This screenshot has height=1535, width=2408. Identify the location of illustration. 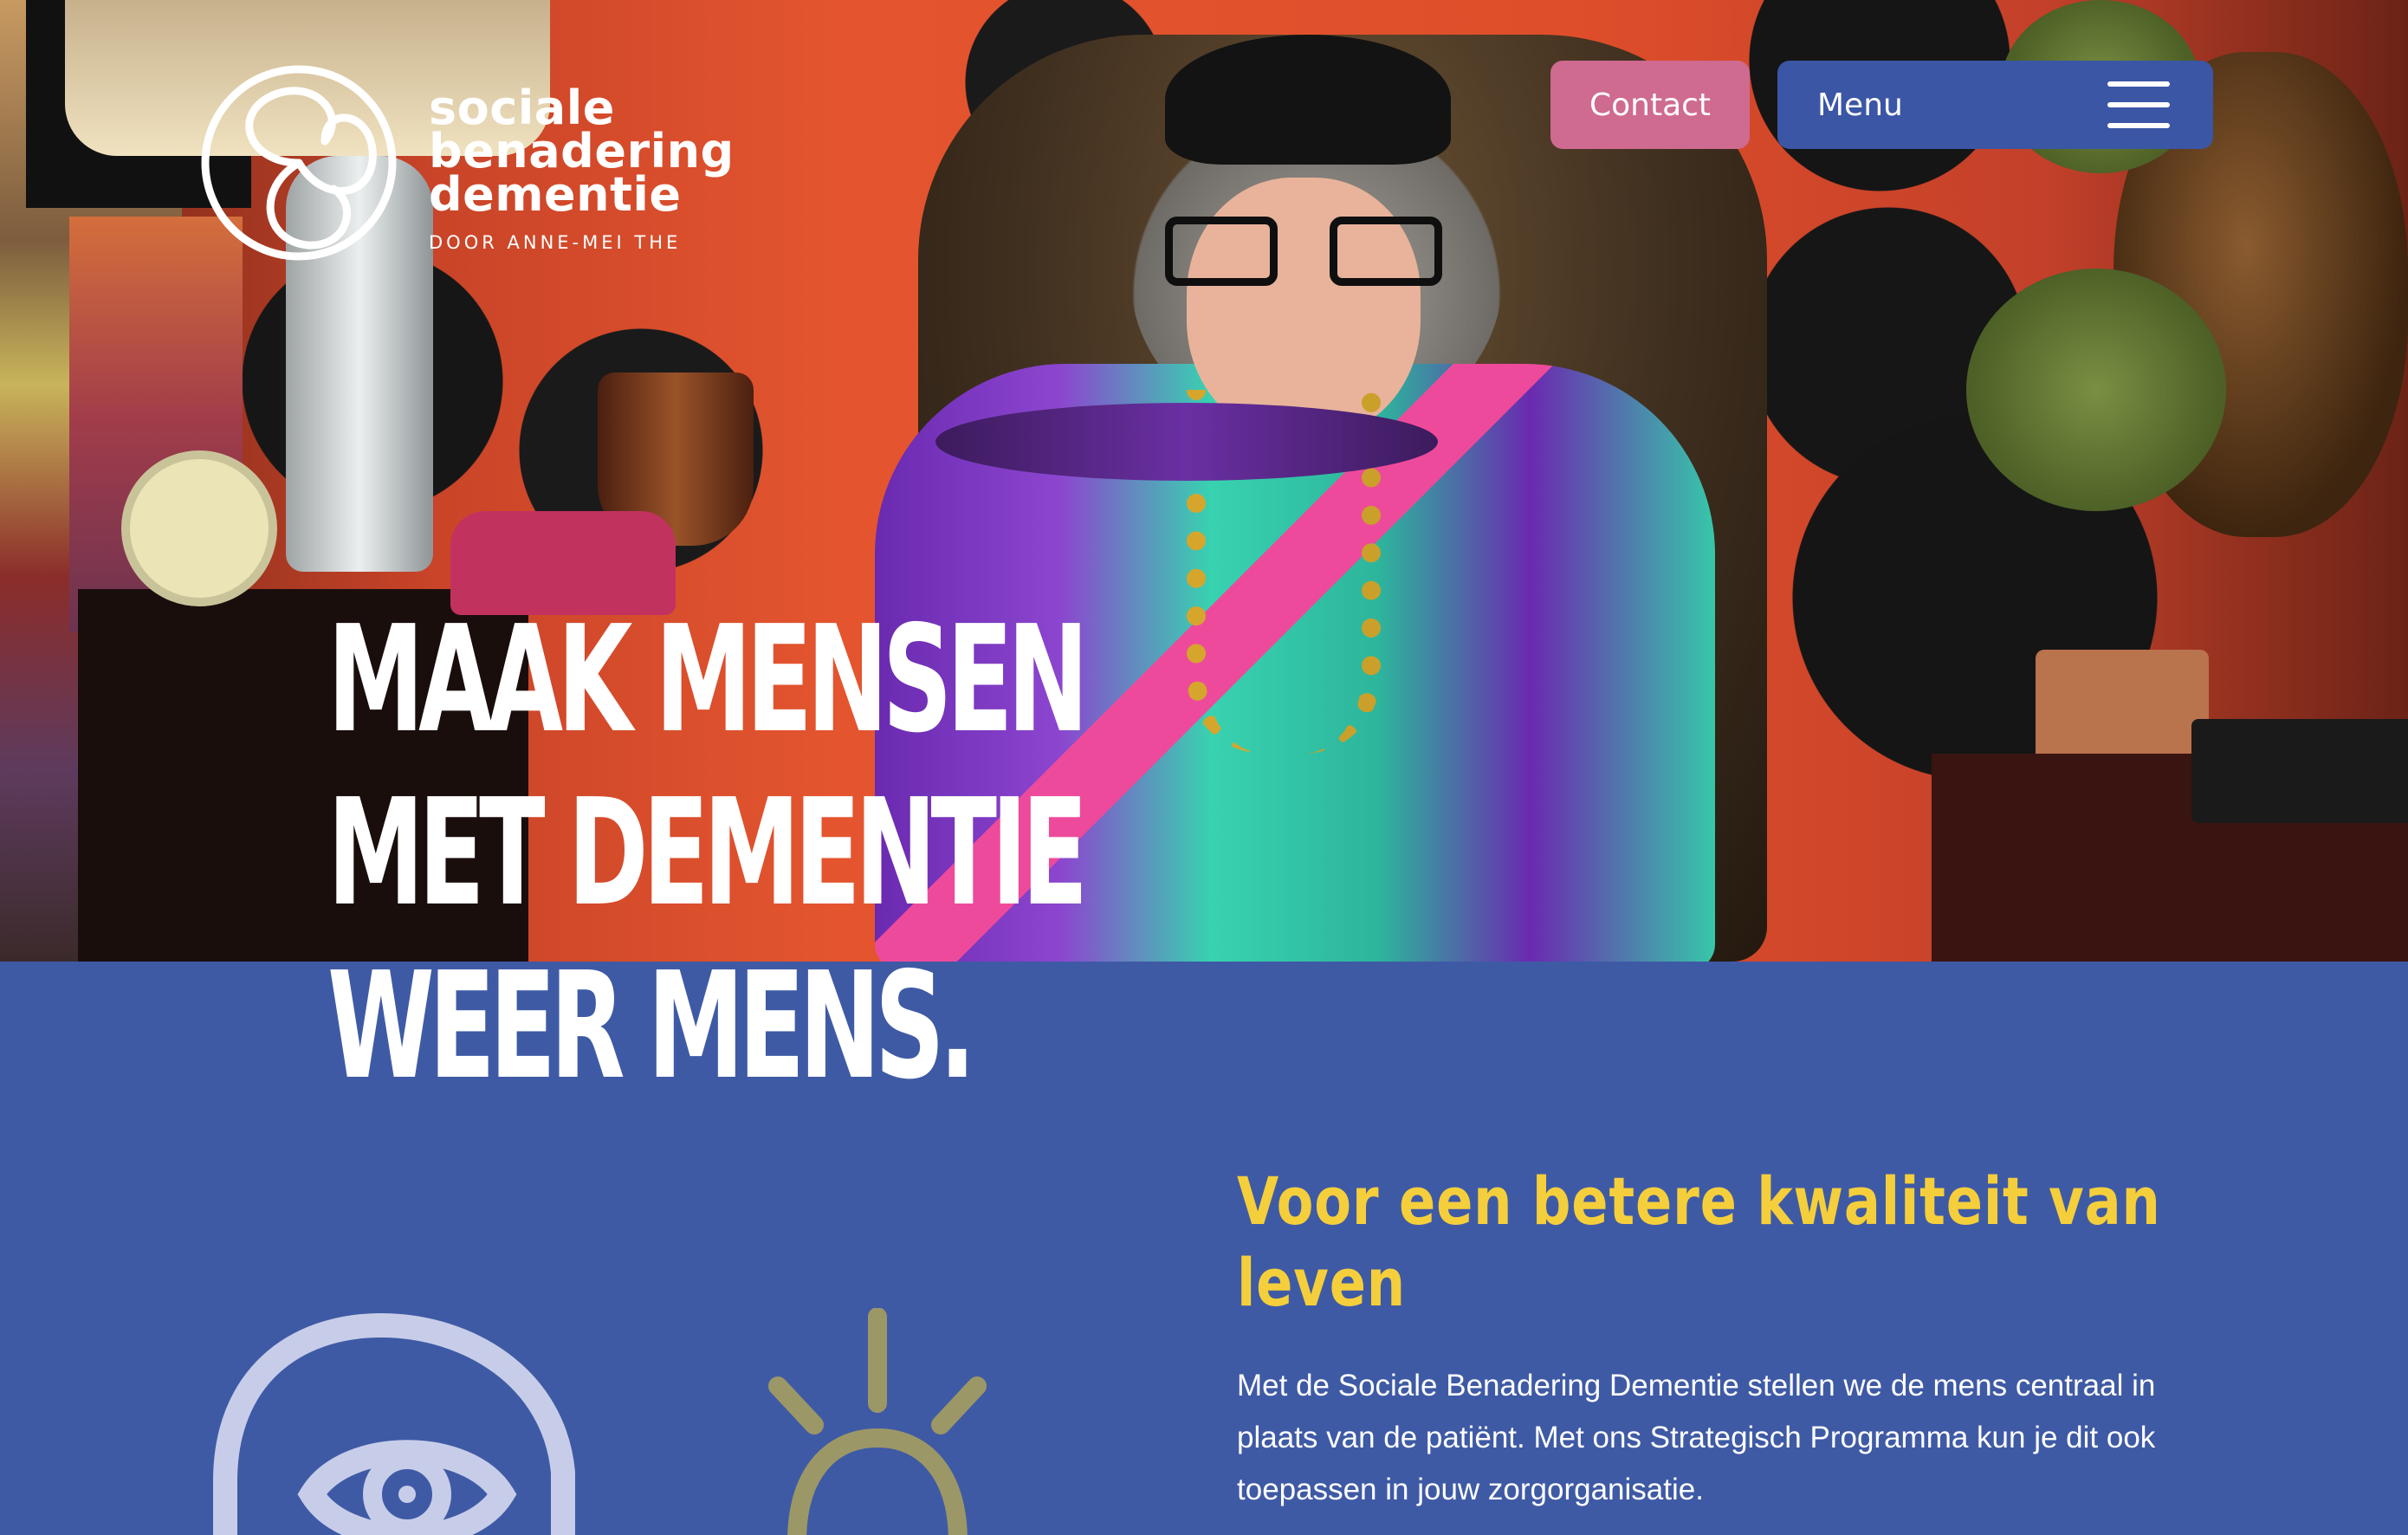
(600, 1421).